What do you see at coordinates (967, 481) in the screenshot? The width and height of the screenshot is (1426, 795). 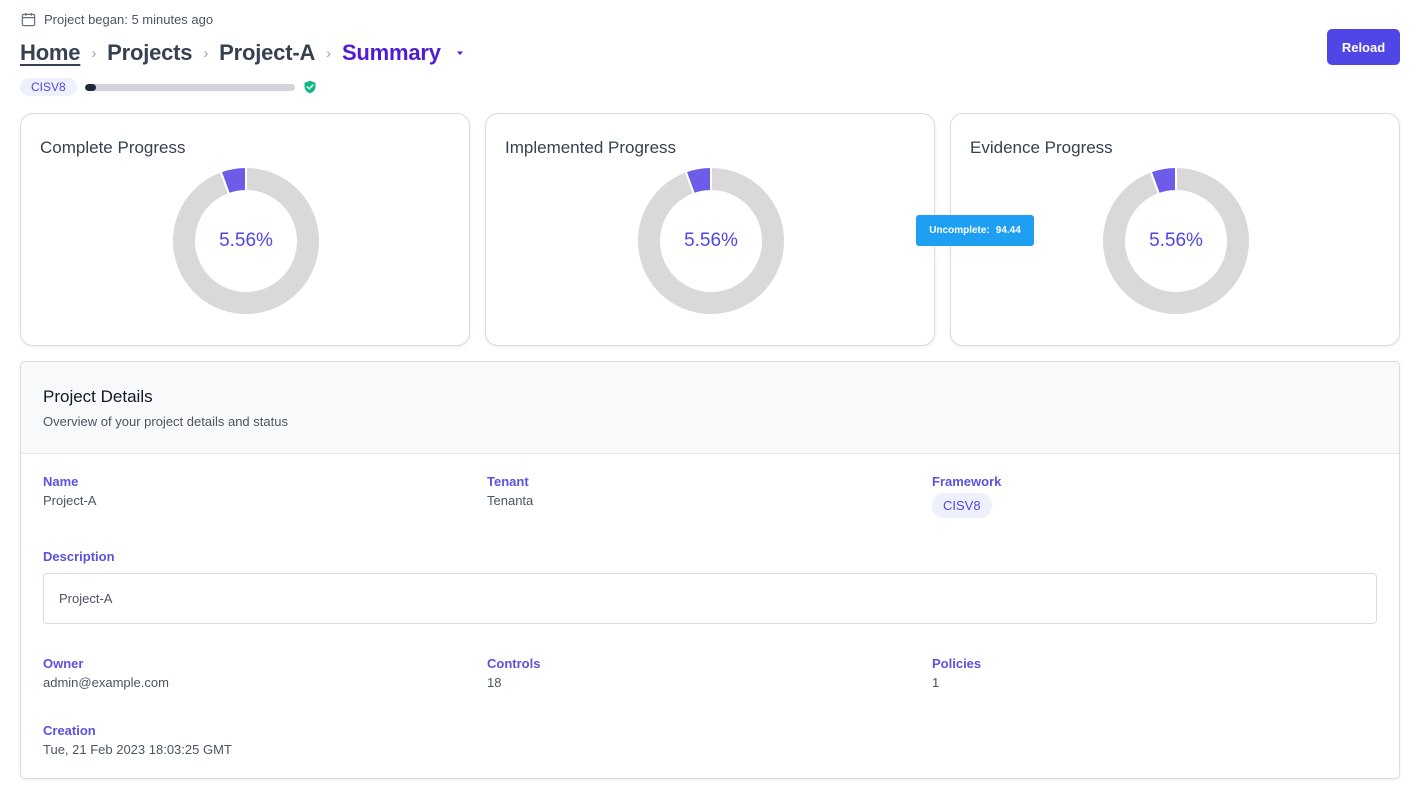 I see `framework-label: Framework` at bounding box center [967, 481].